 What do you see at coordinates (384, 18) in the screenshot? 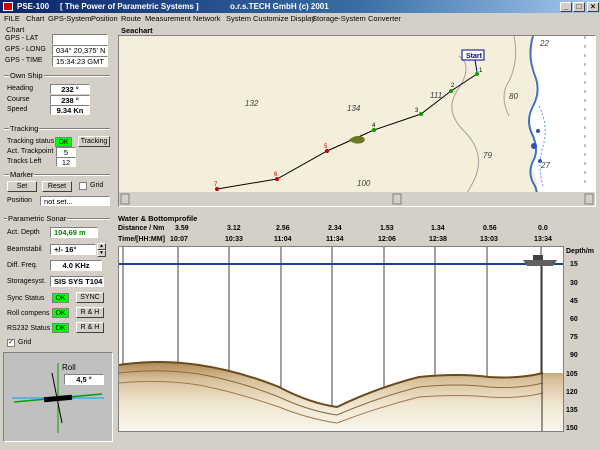
I see `menu-converter: Converter` at bounding box center [384, 18].